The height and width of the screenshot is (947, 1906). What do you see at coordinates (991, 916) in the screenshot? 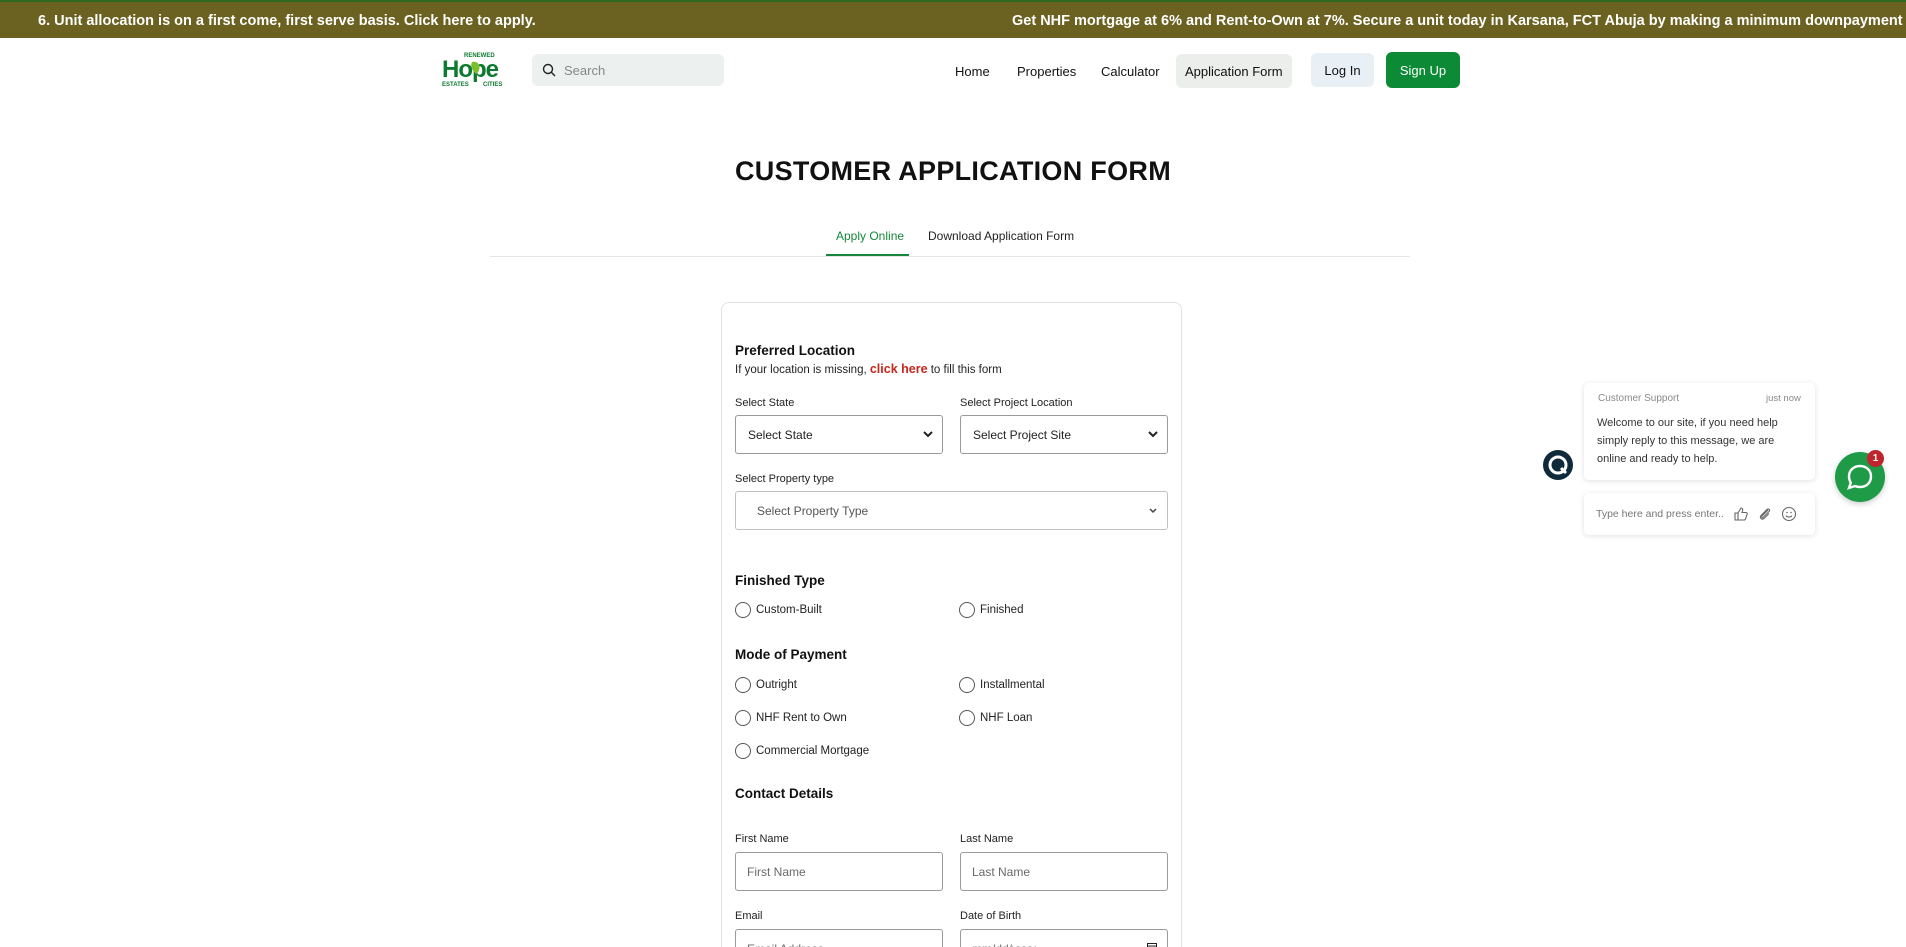
I see `date-of-birth-label: Date of Birth` at bounding box center [991, 916].